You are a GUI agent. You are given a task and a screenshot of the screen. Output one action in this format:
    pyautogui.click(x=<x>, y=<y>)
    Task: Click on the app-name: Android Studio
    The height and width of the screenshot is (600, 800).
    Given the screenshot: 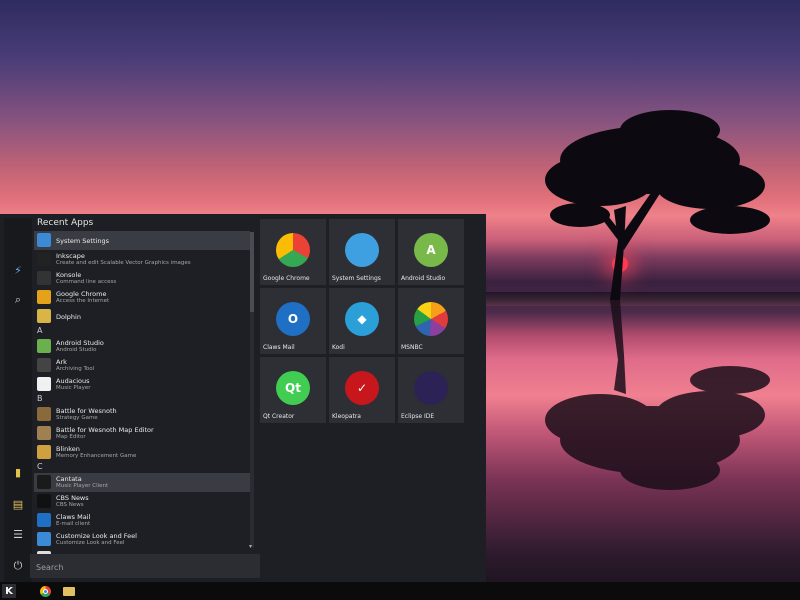 What is the action you would take?
    pyautogui.click(x=80, y=343)
    